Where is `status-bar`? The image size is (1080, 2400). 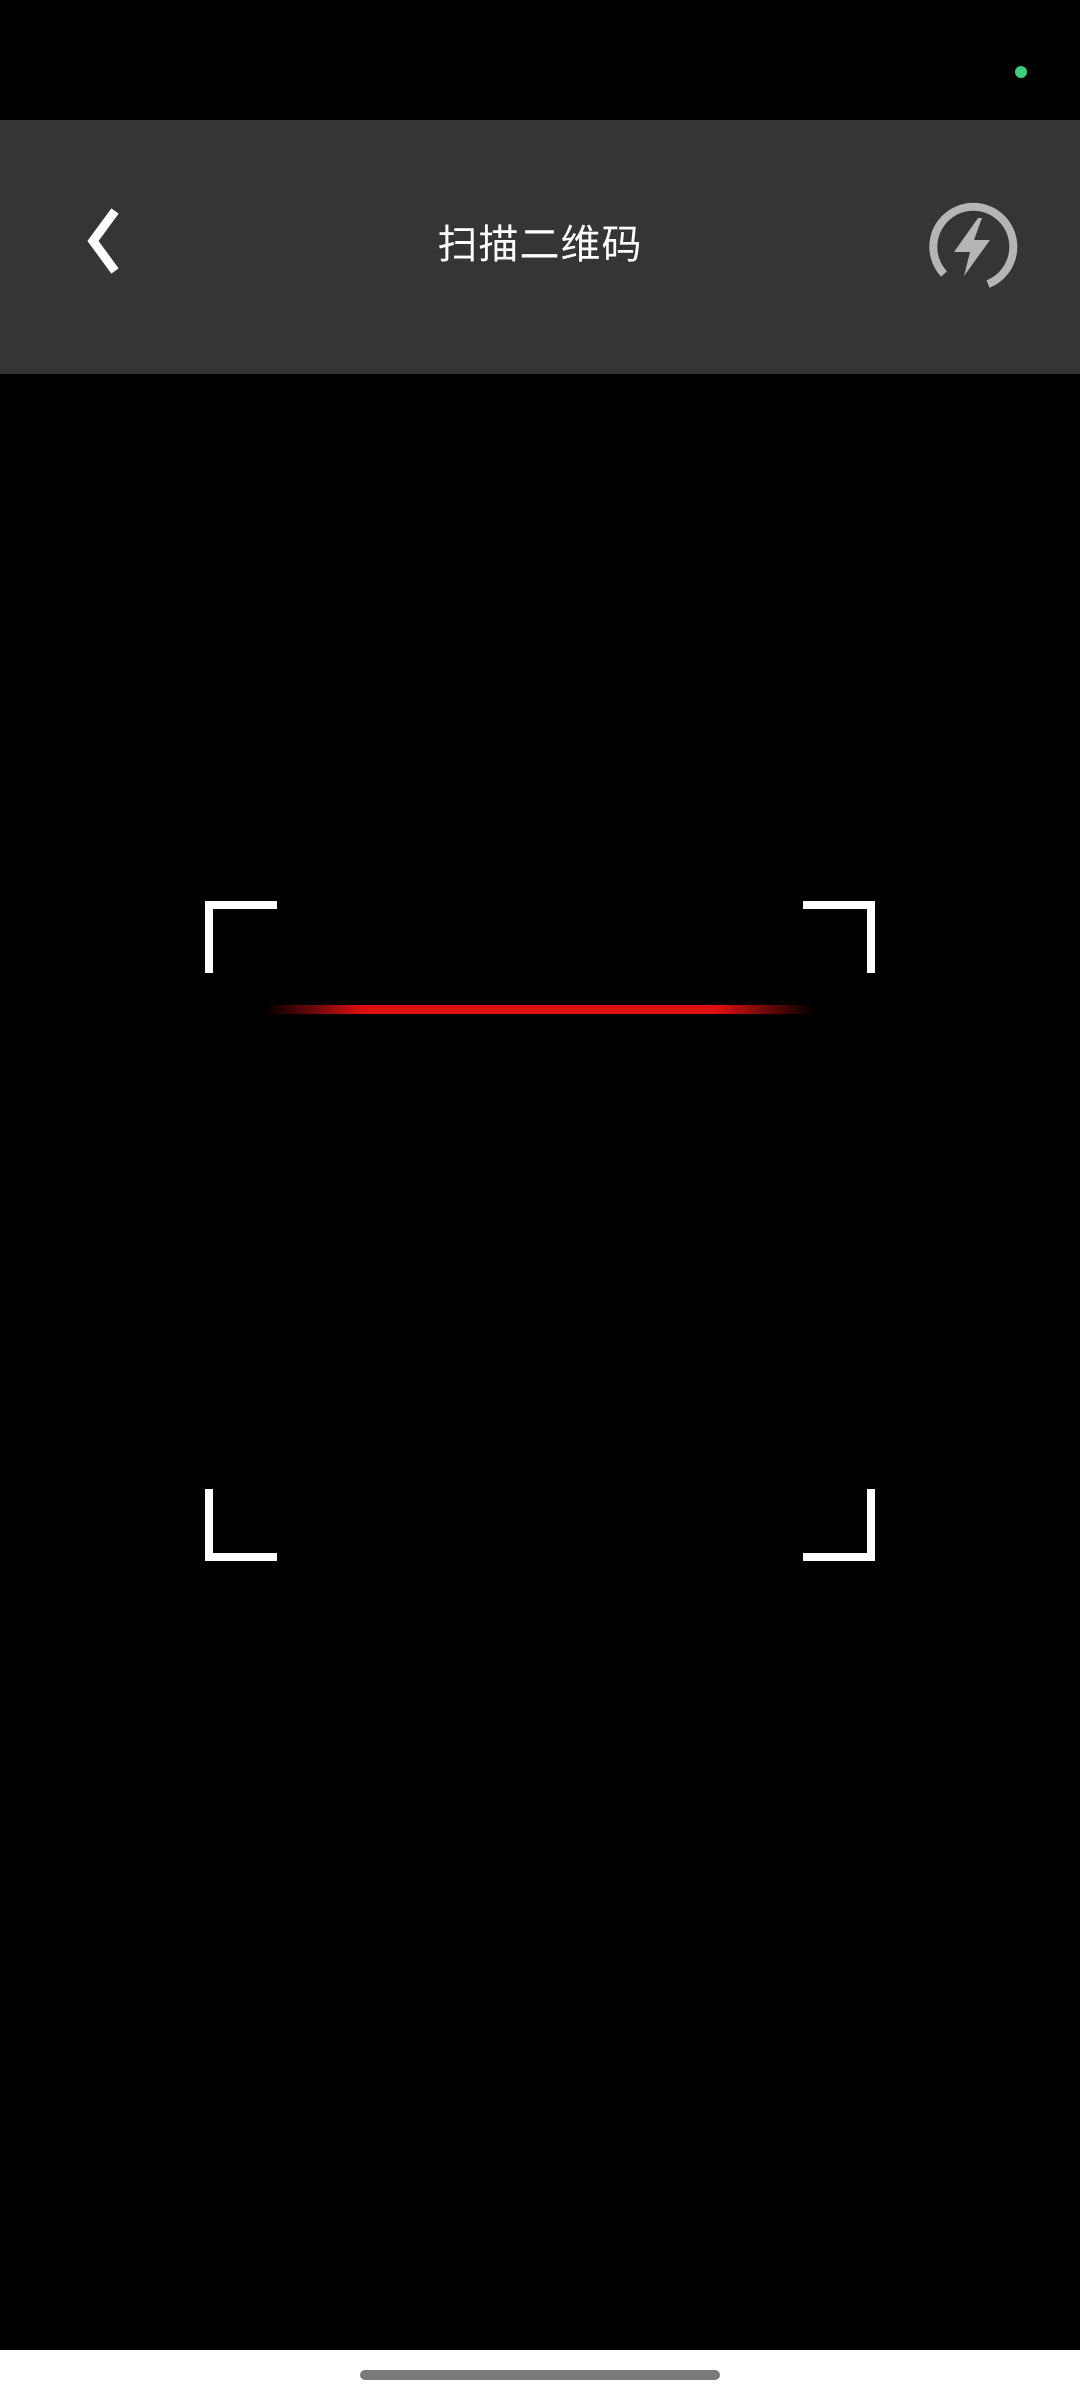 status-bar is located at coordinates (540, 60).